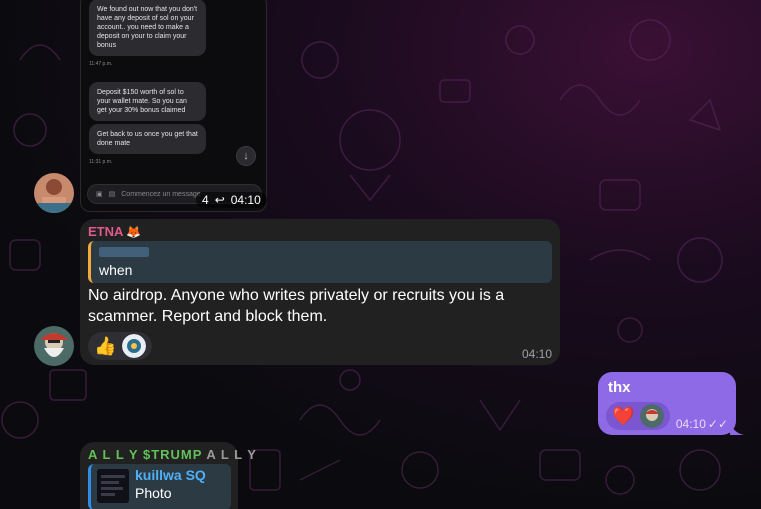 The image size is (761, 509). I want to click on screenshot-input-placeholder: Commencez un message, so click(161, 194).